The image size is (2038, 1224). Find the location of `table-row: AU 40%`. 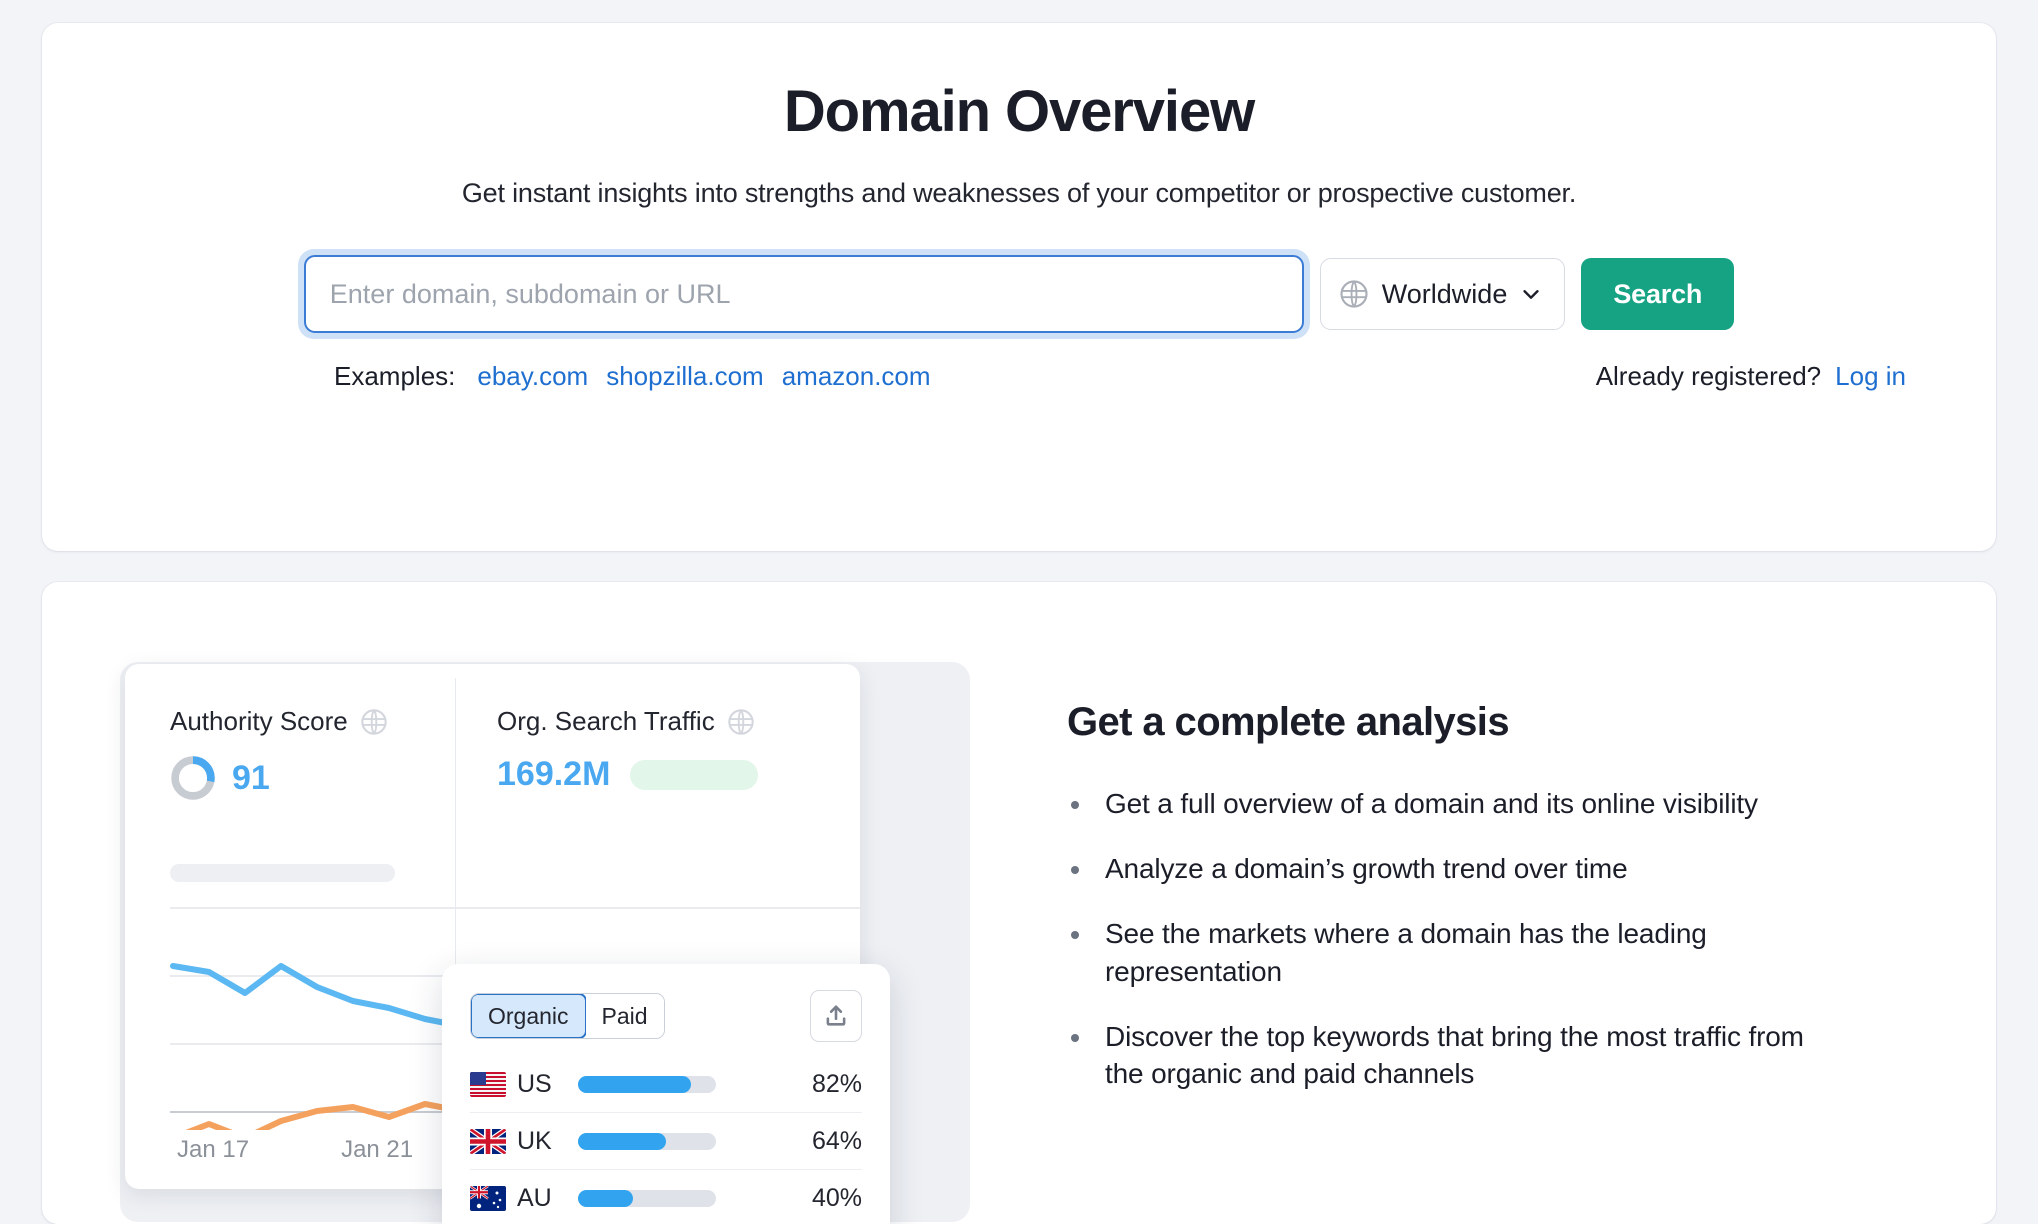

table-row: AU 40% is located at coordinates (666, 1197).